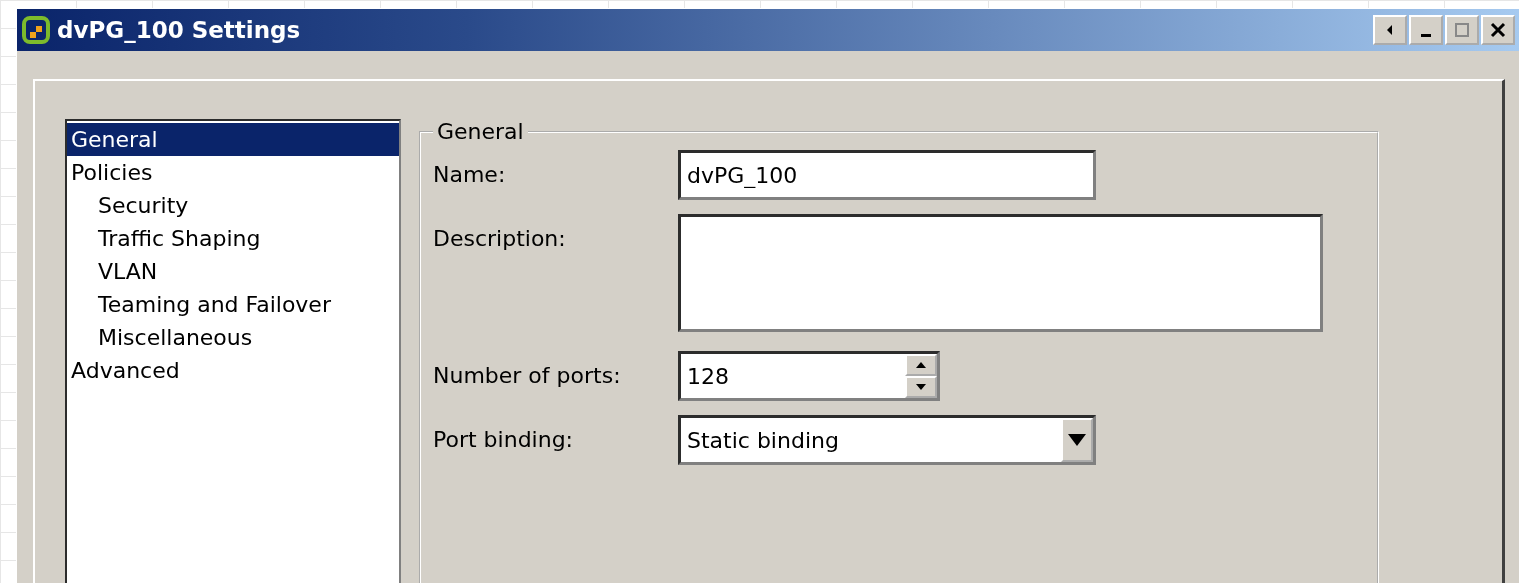  What do you see at coordinates (233, 271) in the screenshot?
I see `category-item: VLAN` at bounding box center [233, 271].